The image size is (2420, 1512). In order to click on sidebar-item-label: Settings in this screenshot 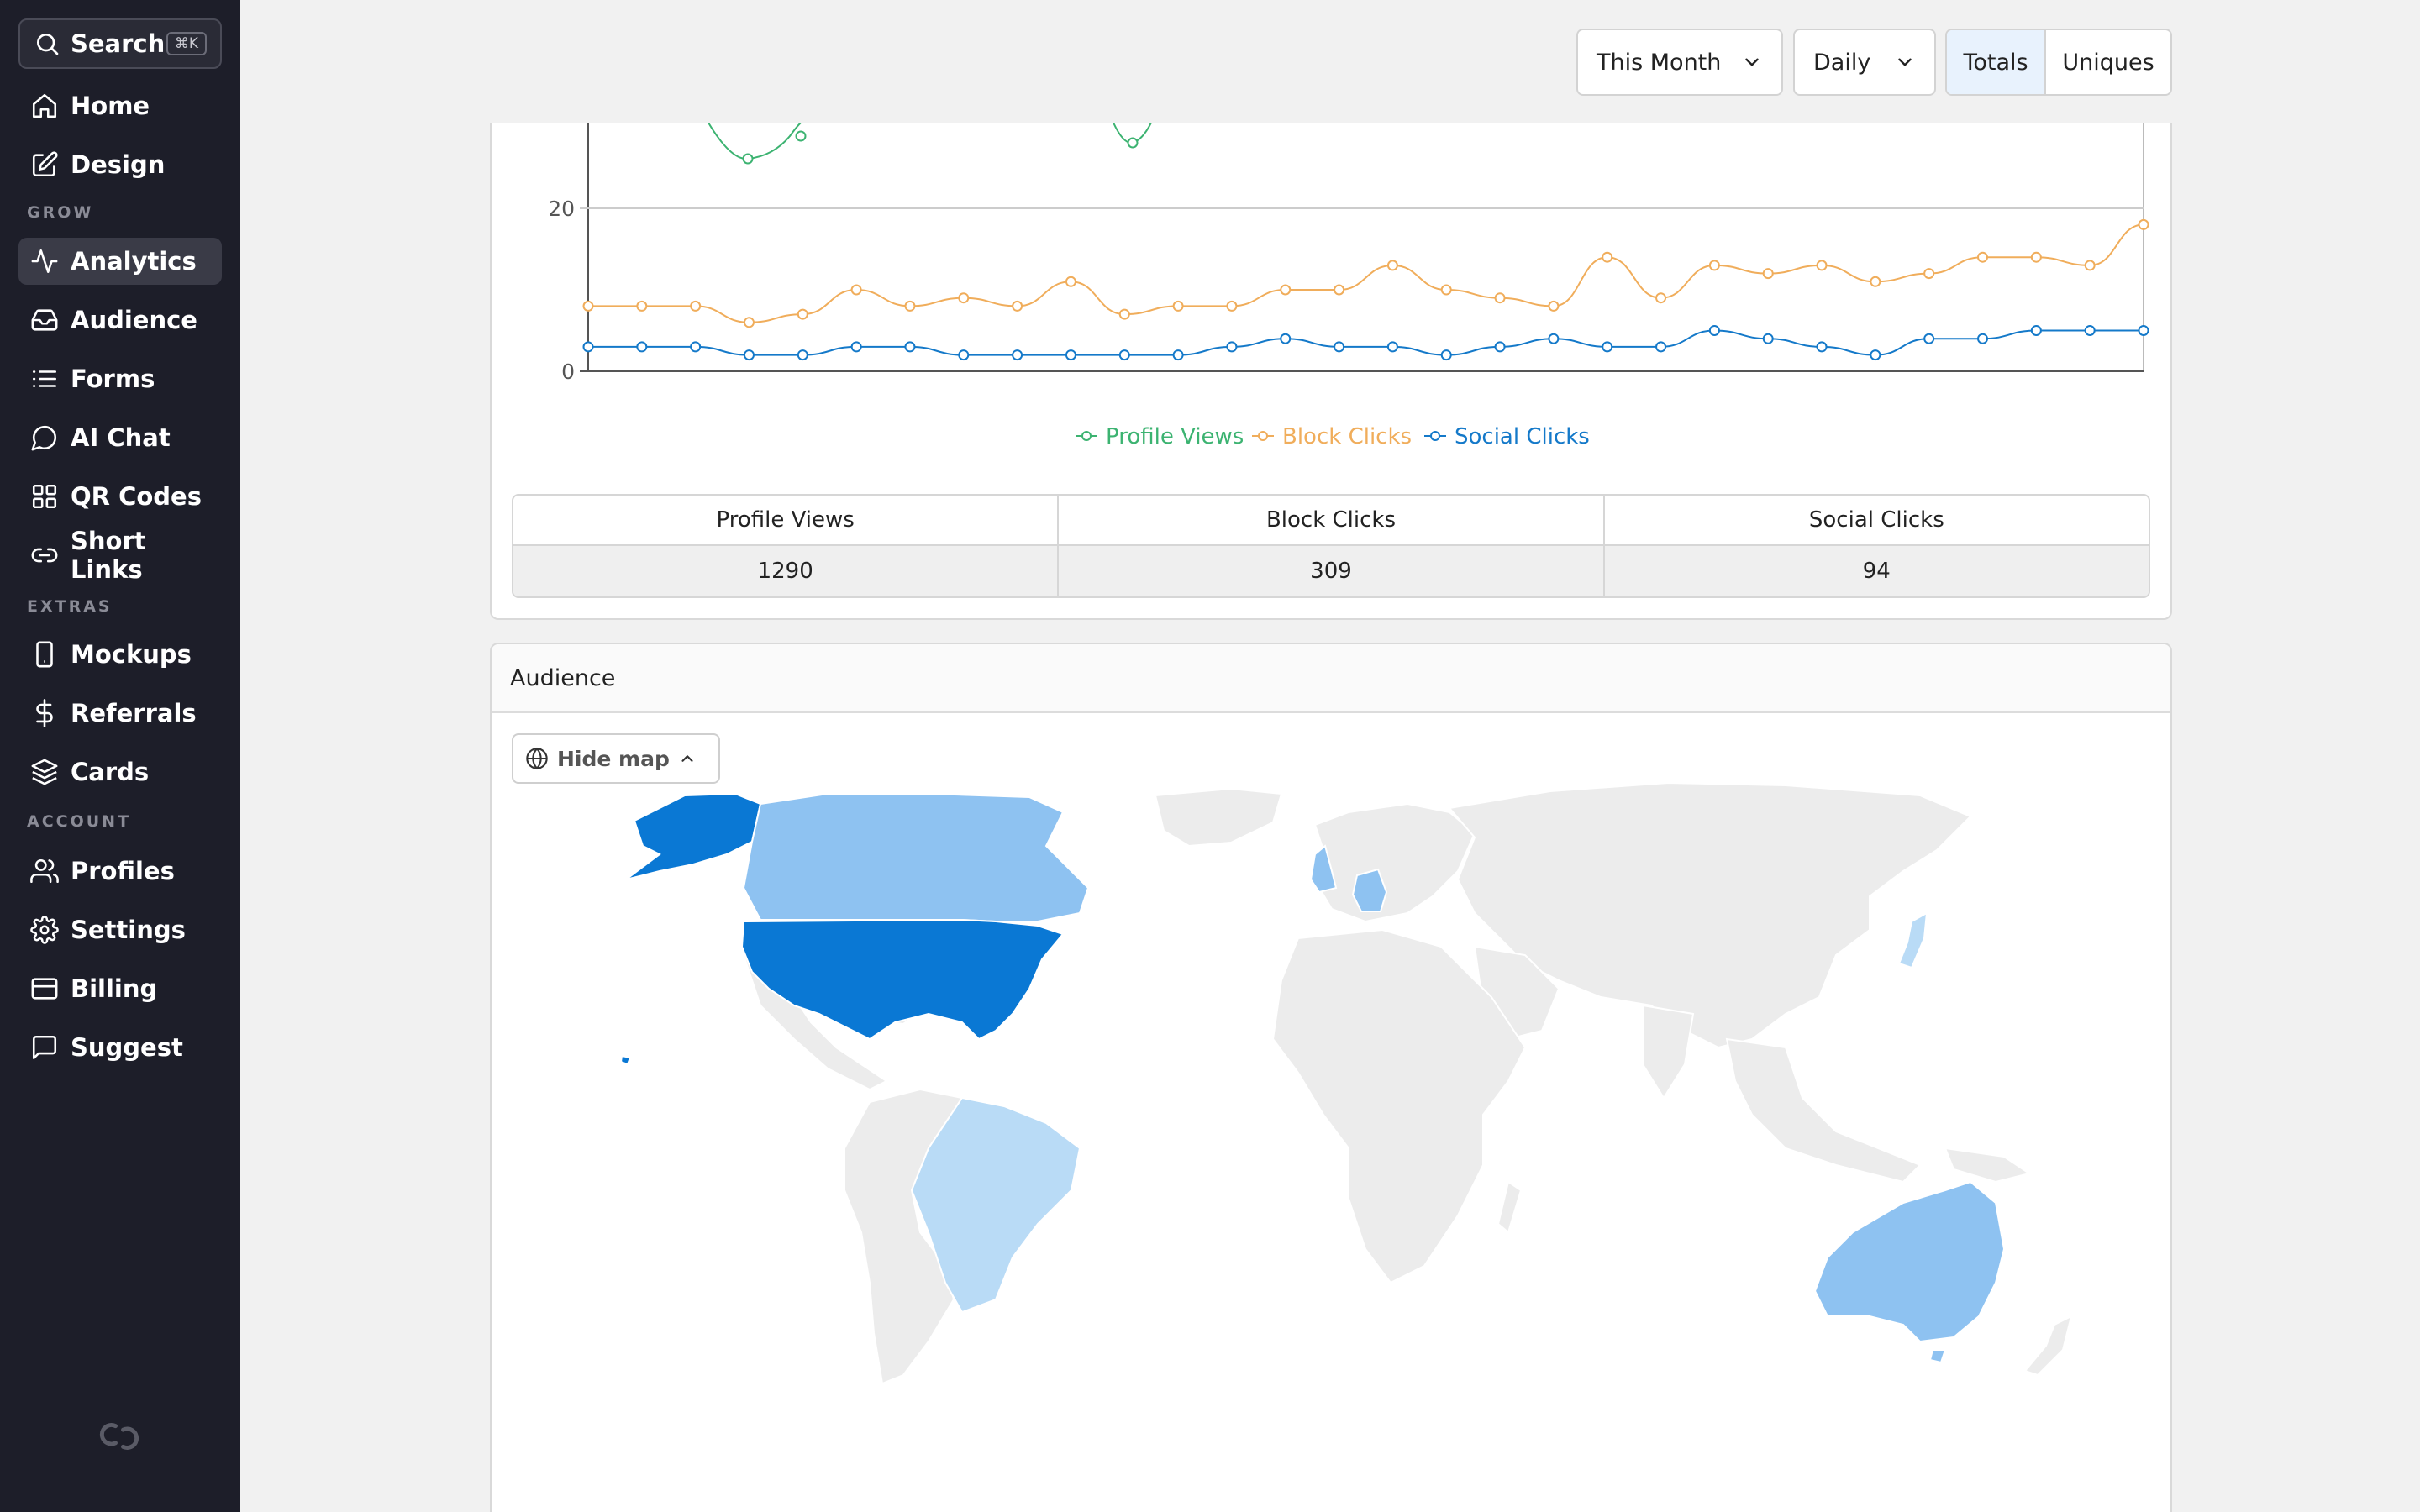, I will do `click(128, 930)`.